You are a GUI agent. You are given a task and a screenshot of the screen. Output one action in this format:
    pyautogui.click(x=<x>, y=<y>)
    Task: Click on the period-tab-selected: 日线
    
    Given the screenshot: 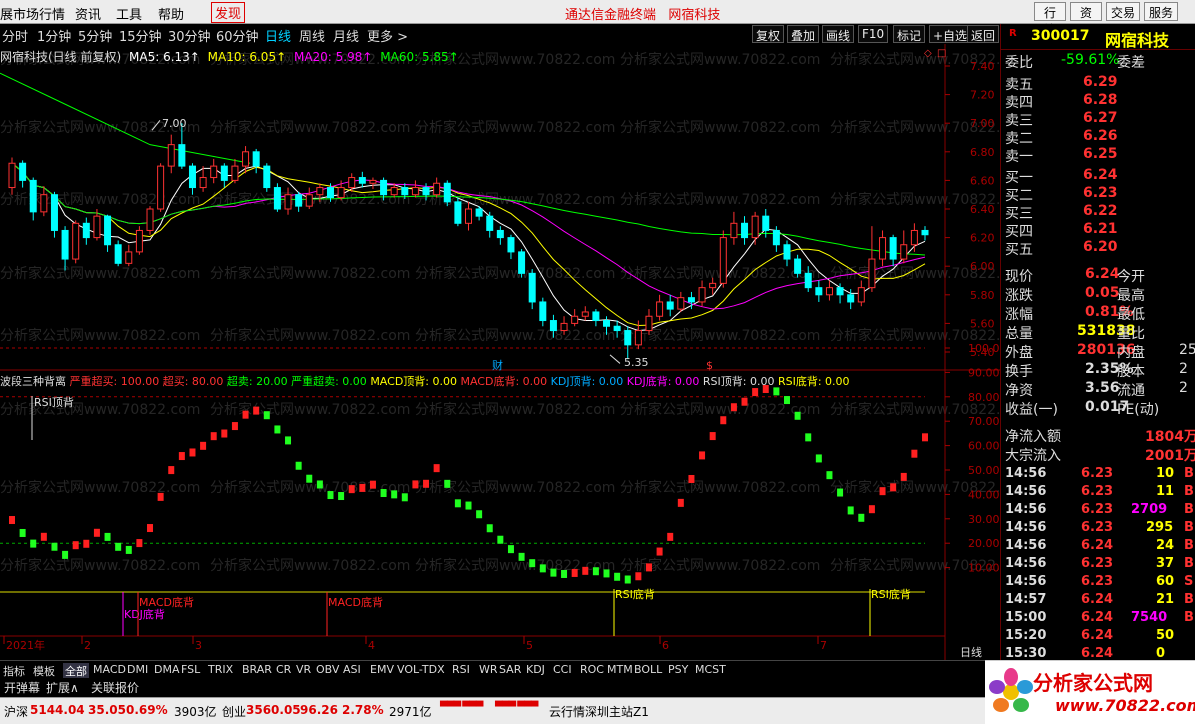 What is the action you would take?
    pyautogui.click(x=278, y=35)
    